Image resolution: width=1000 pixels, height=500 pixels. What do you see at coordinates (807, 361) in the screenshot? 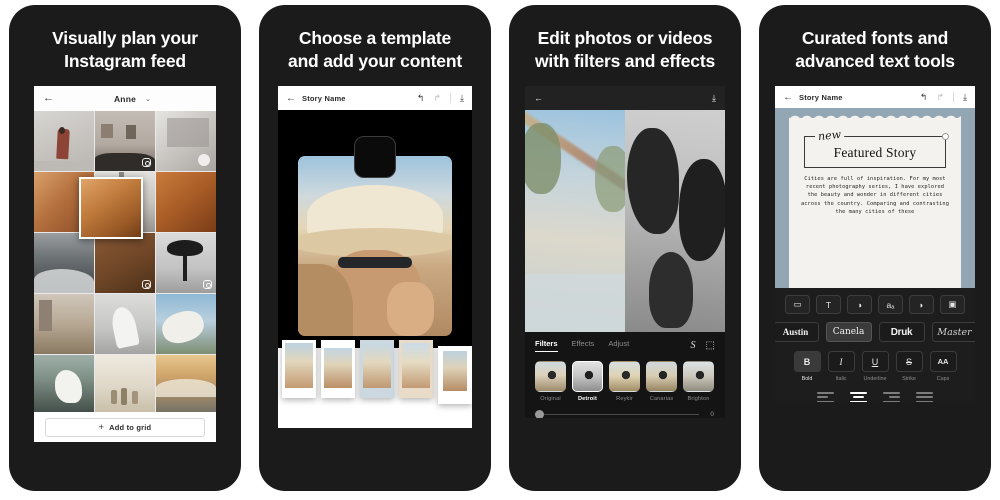
I see `bold-icon: B` at bounding box center [807, 361].